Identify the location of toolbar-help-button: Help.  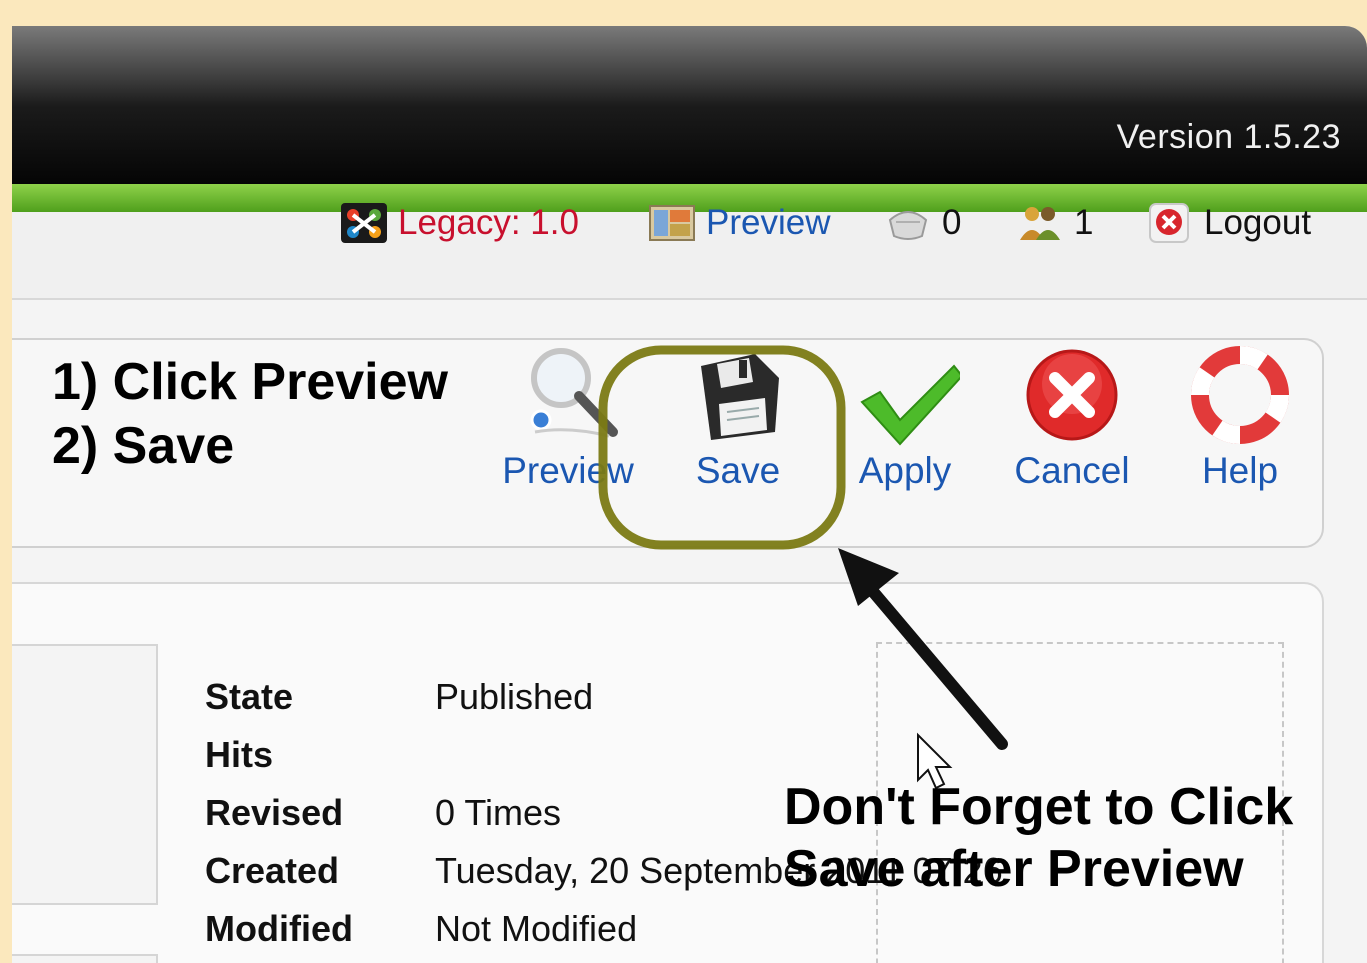
(1240, 425).